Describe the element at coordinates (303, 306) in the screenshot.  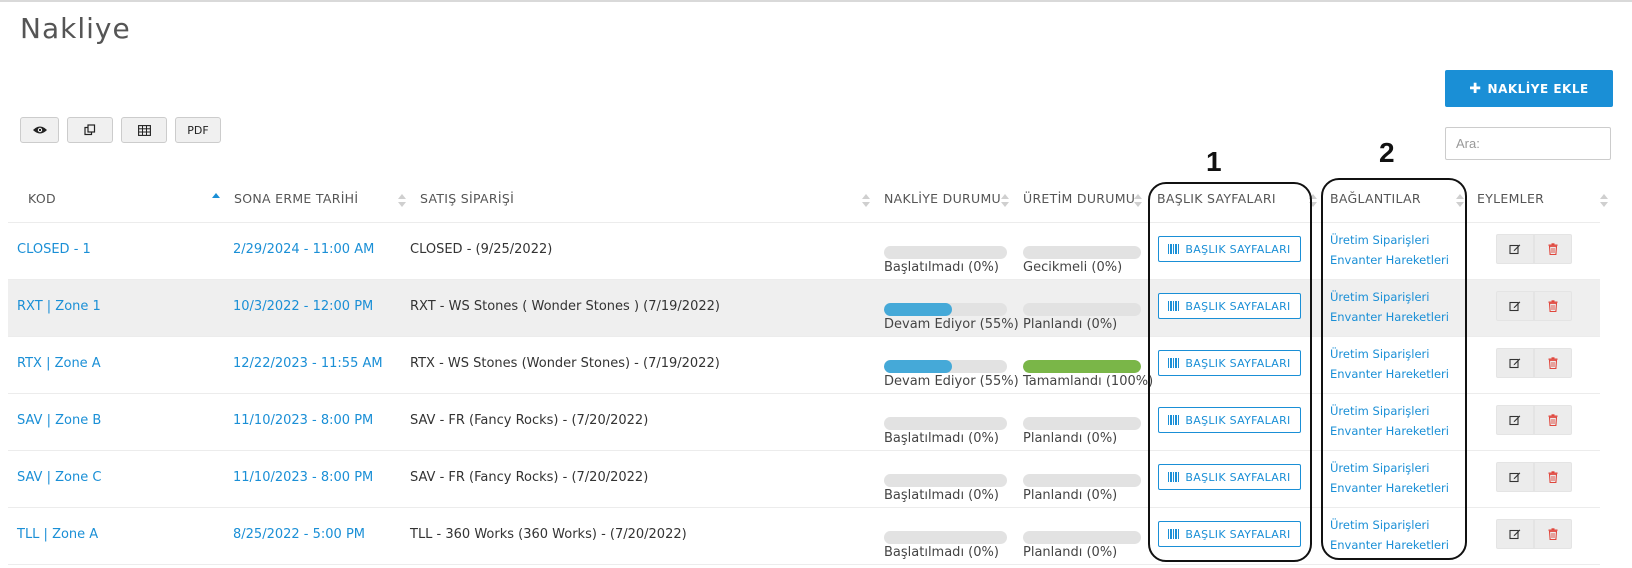
I see `expiry-date-link: 10/3/2022 - 12:00 PM` at that location.